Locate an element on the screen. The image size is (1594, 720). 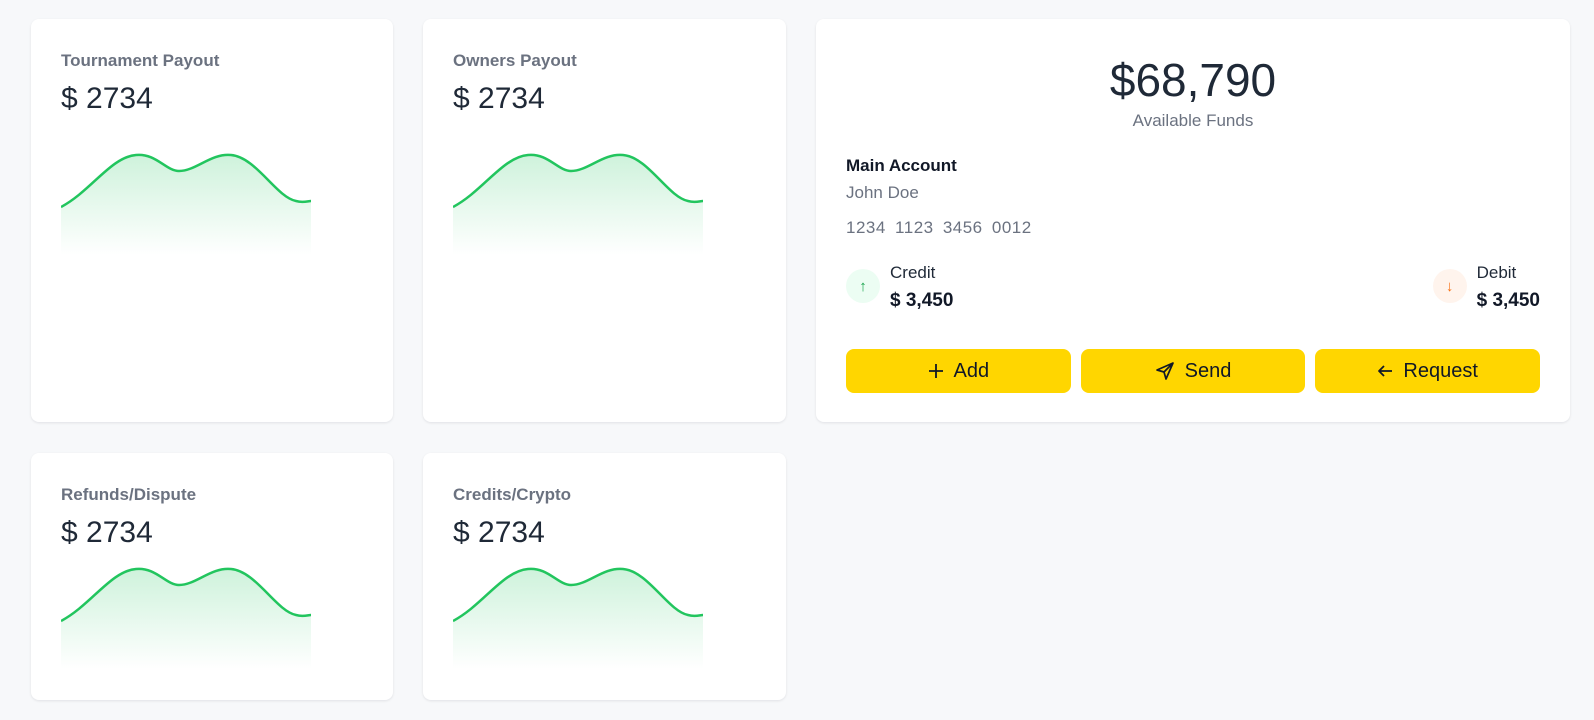
plus-icon is located at coordinates (936, 371).